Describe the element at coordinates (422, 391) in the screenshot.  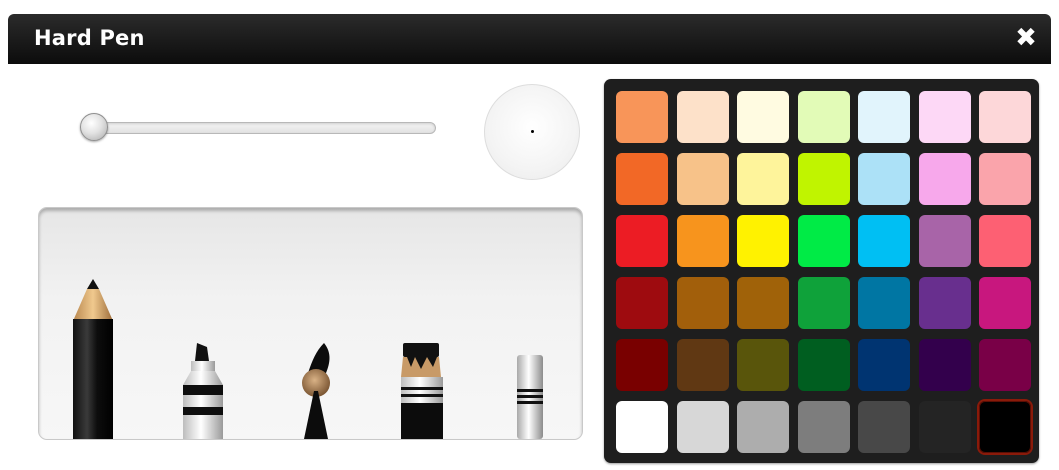
I see `flat-brush-icon` at that location.